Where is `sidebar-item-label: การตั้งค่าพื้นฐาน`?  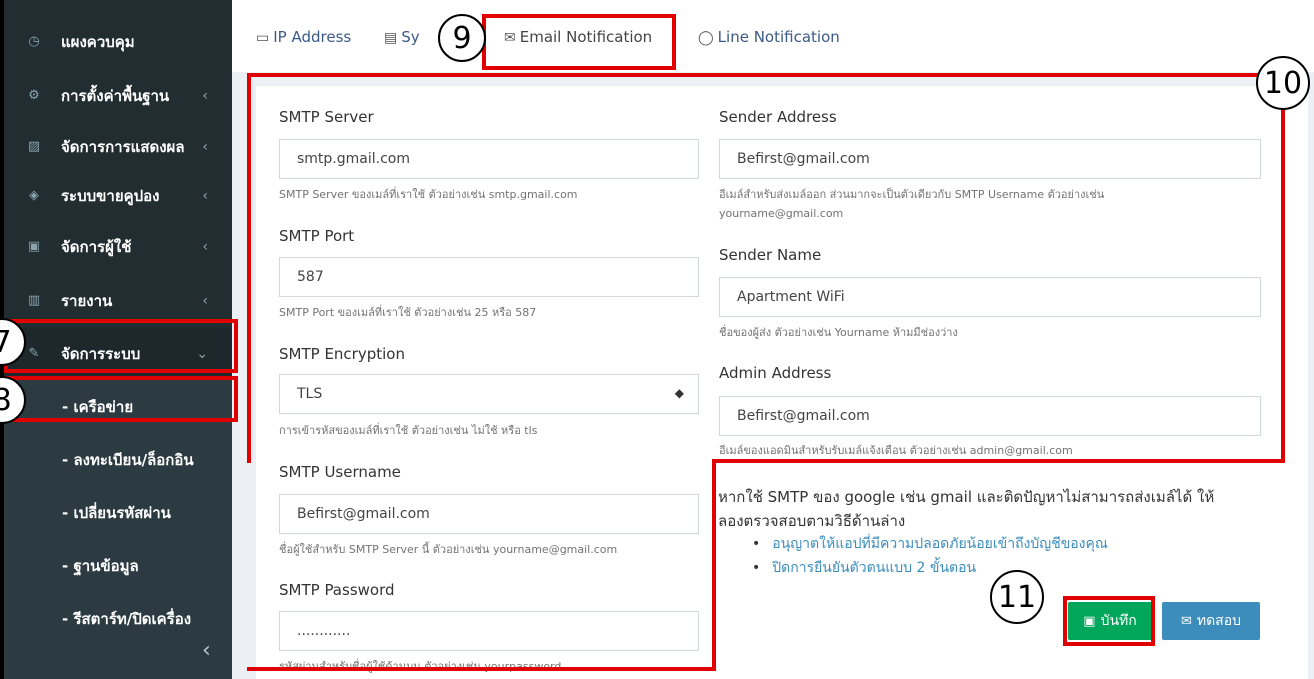
sidebar-item-label: การตั้งค่าพื้นฐาน is located at coordinates (115, 95).